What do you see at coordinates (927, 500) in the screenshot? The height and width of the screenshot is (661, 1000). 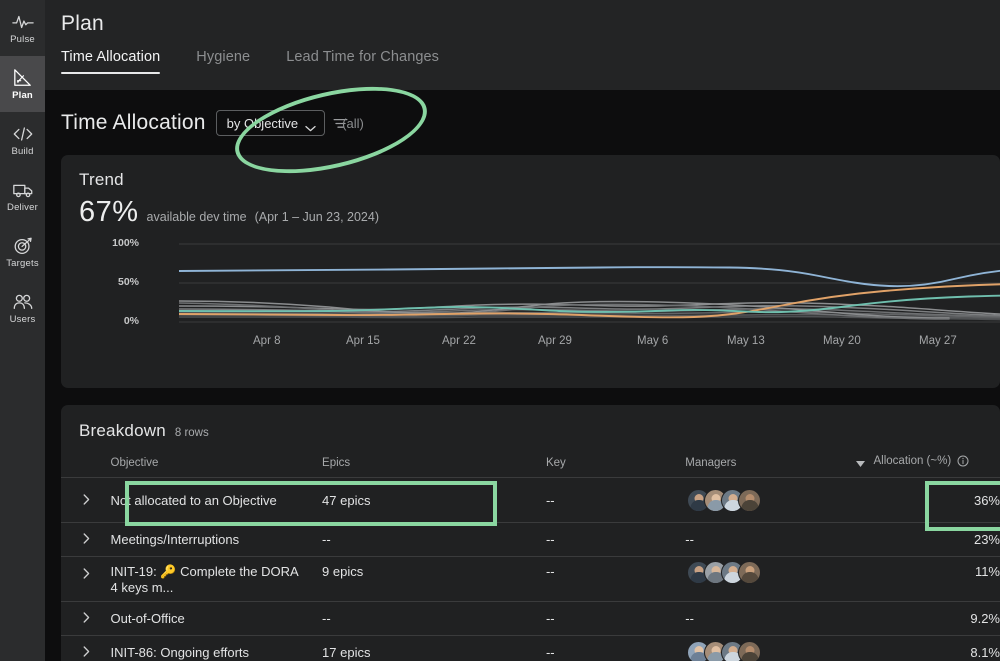 I see `cell-allocation: 36%` at bounding box center [927, 500].